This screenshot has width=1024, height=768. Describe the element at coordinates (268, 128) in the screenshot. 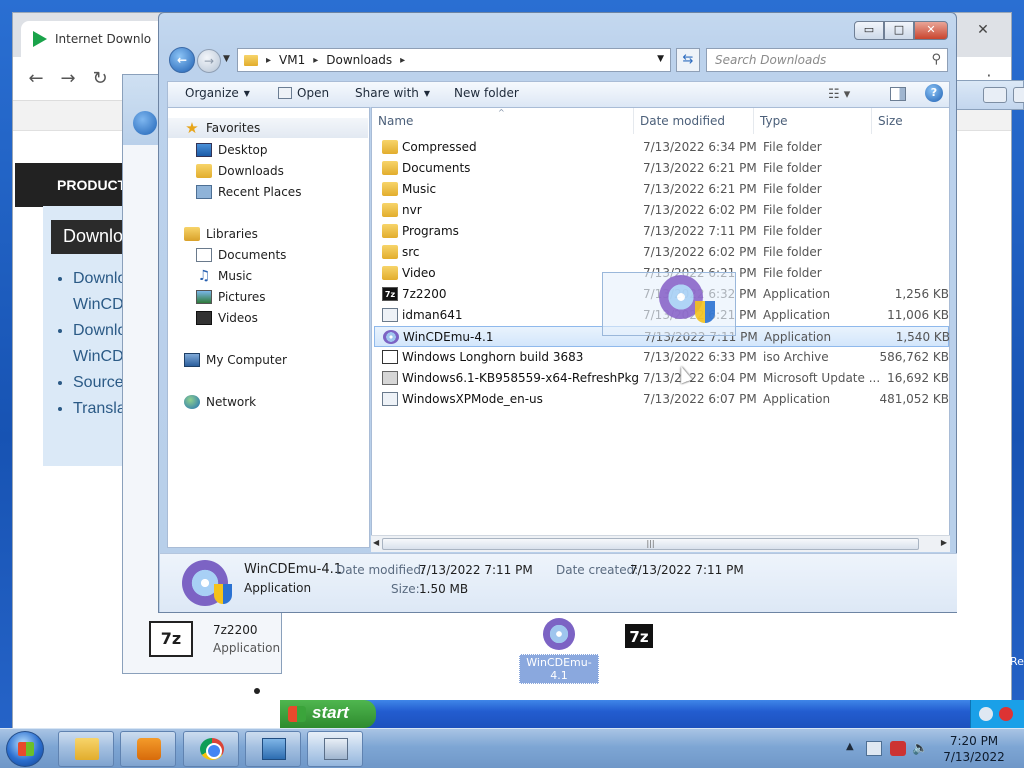

I see `nav-favorites: ★ Favorites` at that location.